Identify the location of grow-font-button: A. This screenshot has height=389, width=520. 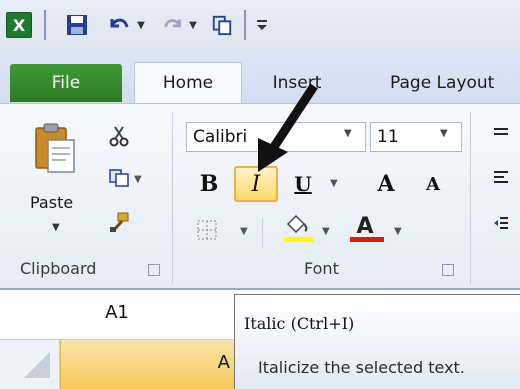
(386, 184).